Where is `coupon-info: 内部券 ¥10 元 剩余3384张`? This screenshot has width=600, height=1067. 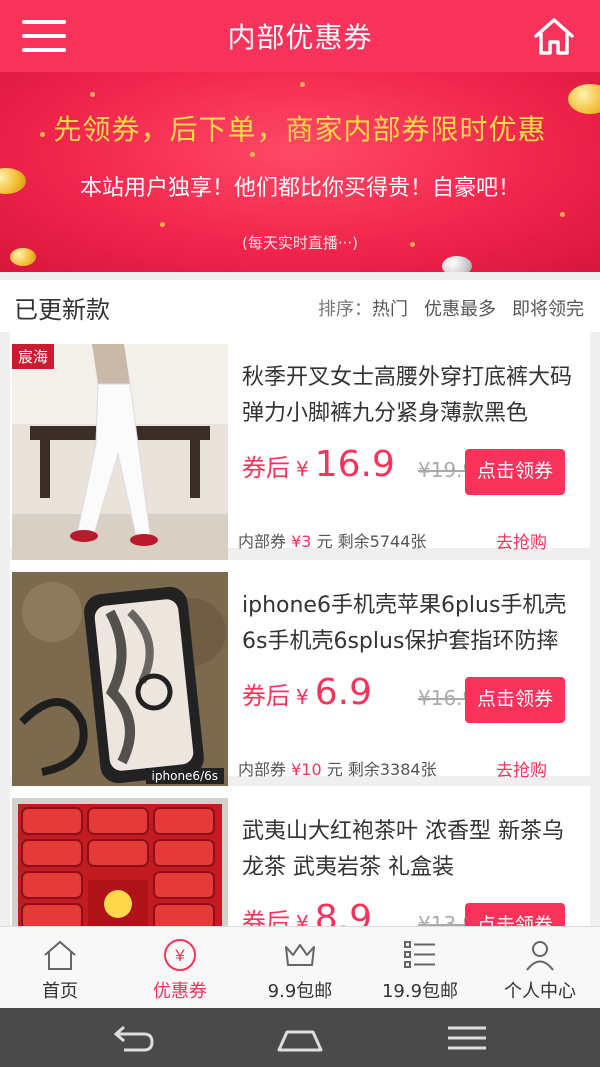
coupon-info: 内部券 ¥10 元 剩余3384张 is located at coordinates (337, 768).